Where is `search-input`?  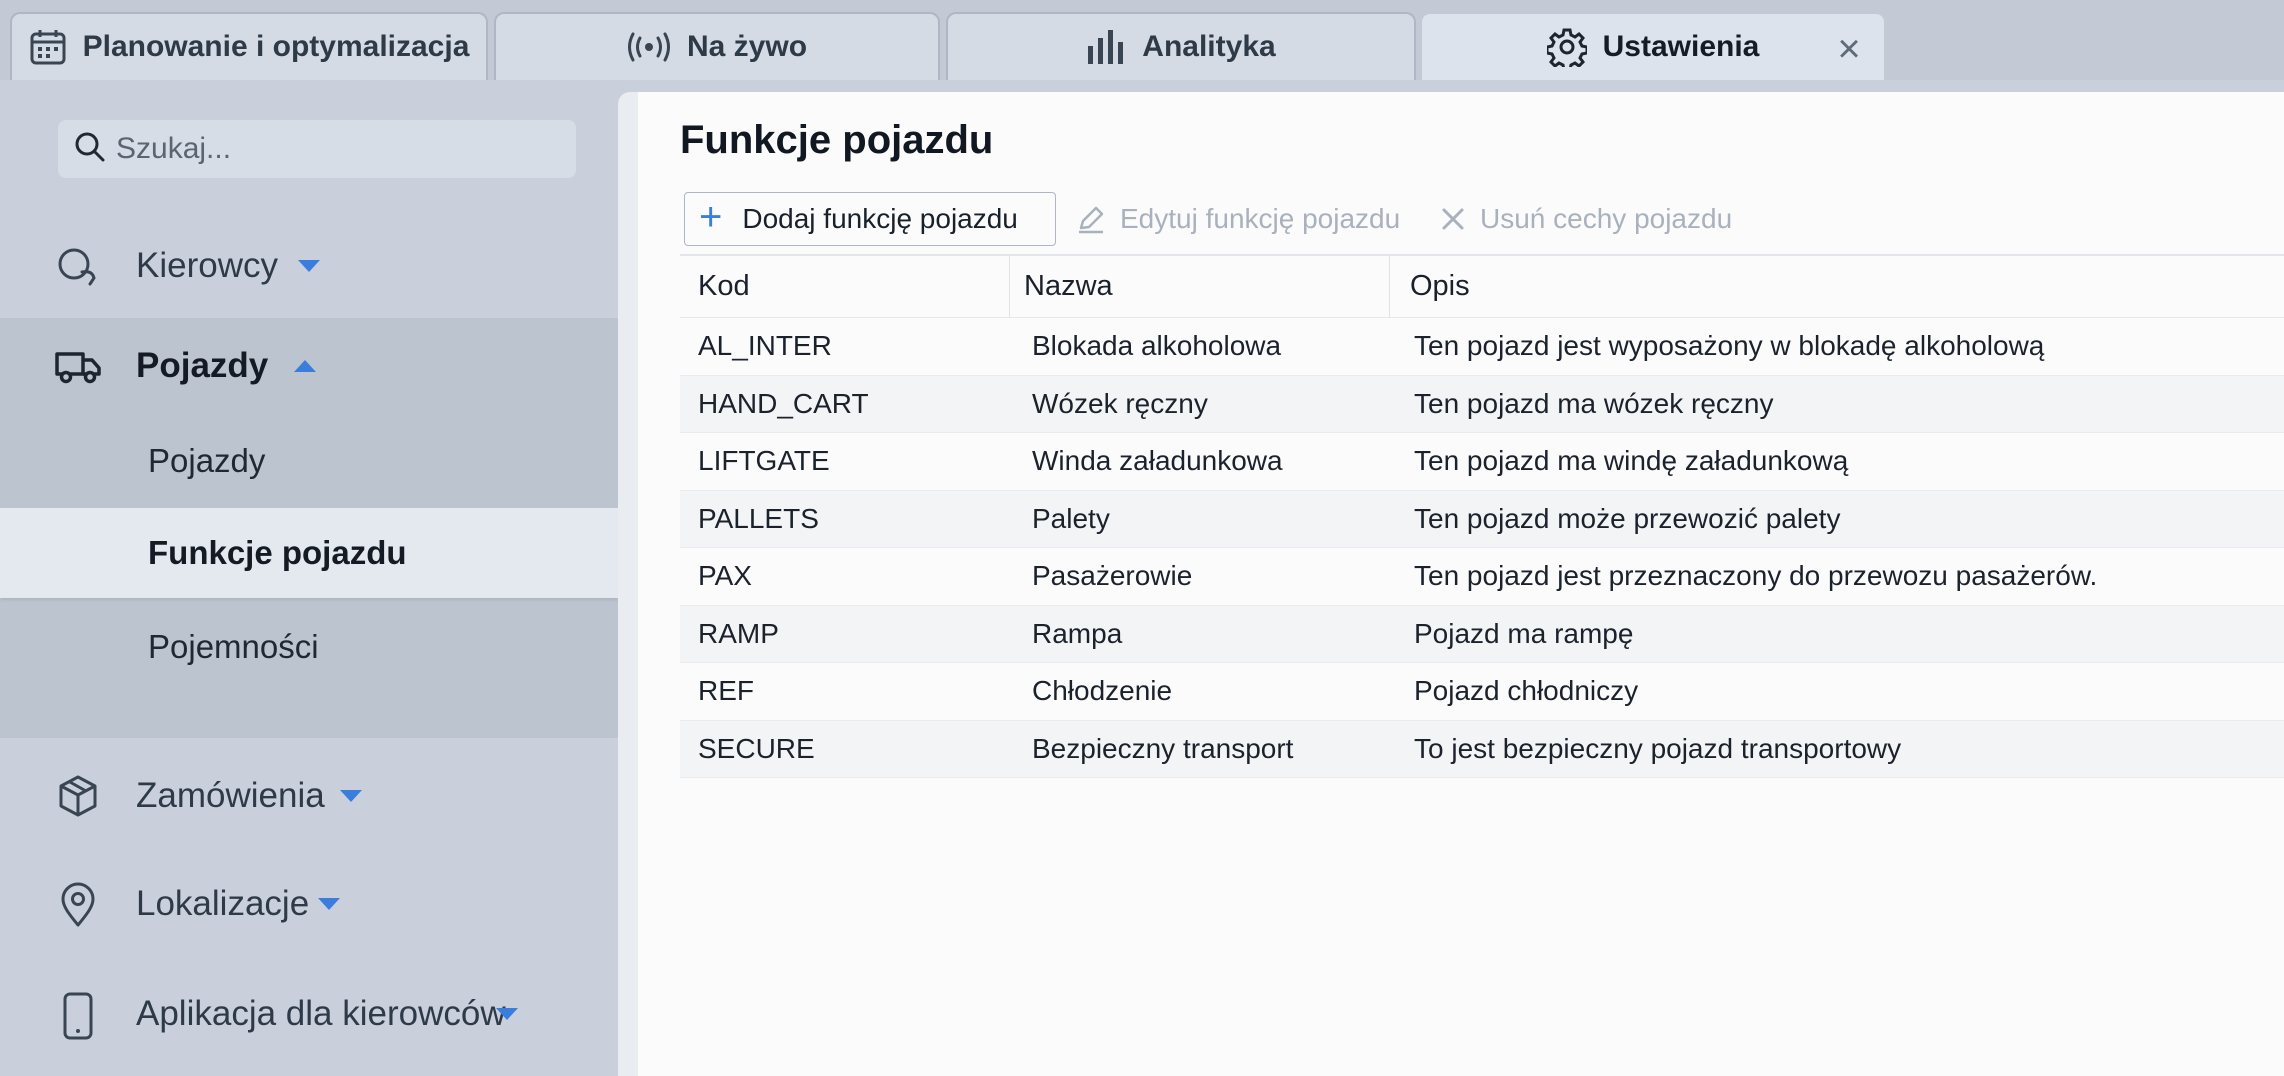 search-input is located at coordinates (331, 149).